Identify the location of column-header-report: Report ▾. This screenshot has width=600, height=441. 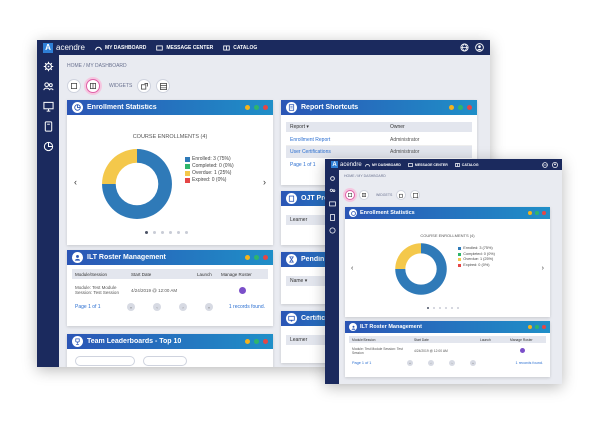
(340, 127).